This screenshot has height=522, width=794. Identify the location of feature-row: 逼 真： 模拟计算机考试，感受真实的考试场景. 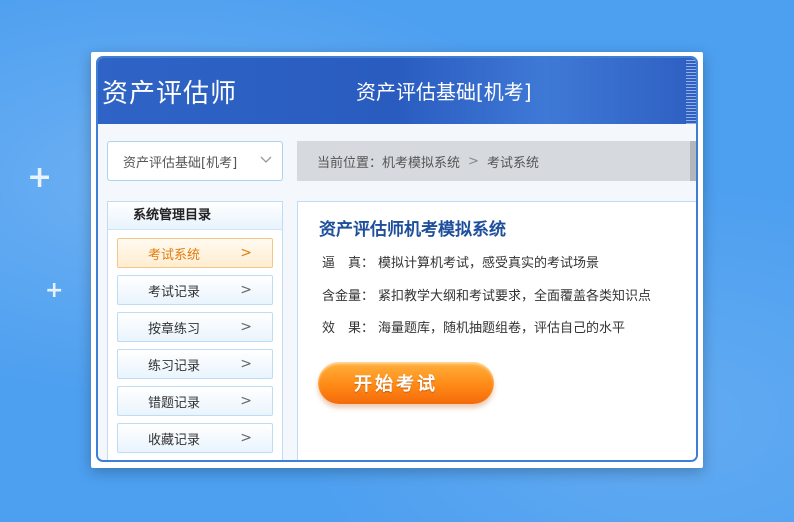
(460, 261).